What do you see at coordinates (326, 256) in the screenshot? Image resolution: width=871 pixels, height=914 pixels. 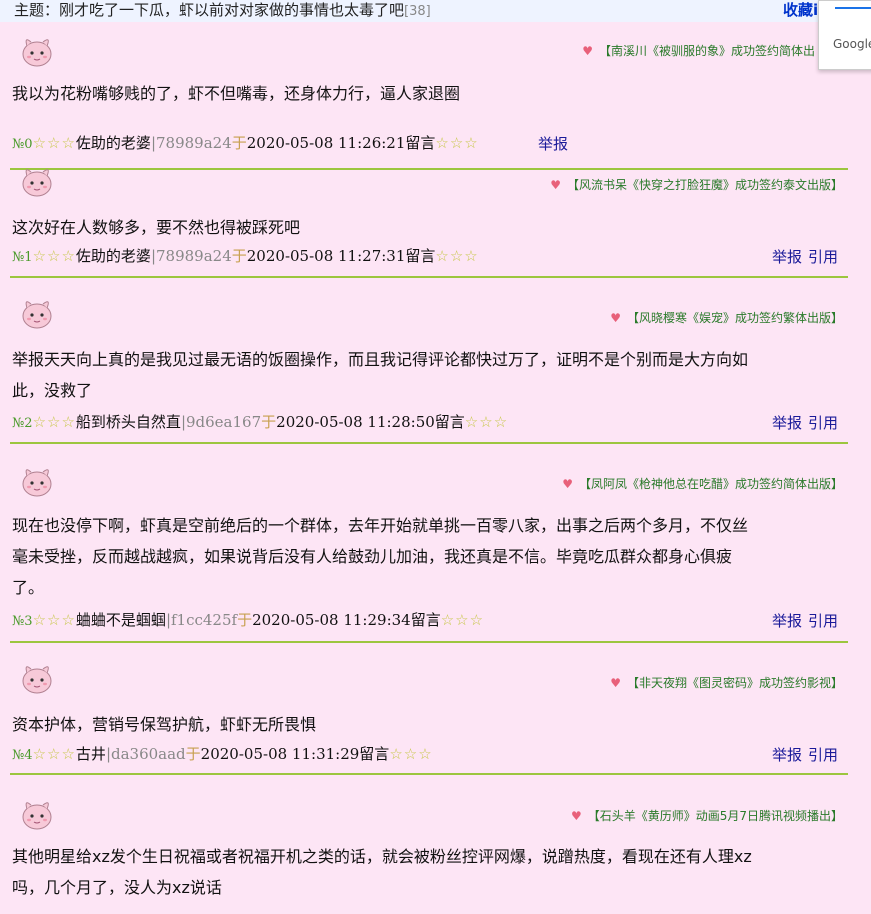 I see `post-time: 2020-05-08 11:27:31` at bounding box center [326, 256].